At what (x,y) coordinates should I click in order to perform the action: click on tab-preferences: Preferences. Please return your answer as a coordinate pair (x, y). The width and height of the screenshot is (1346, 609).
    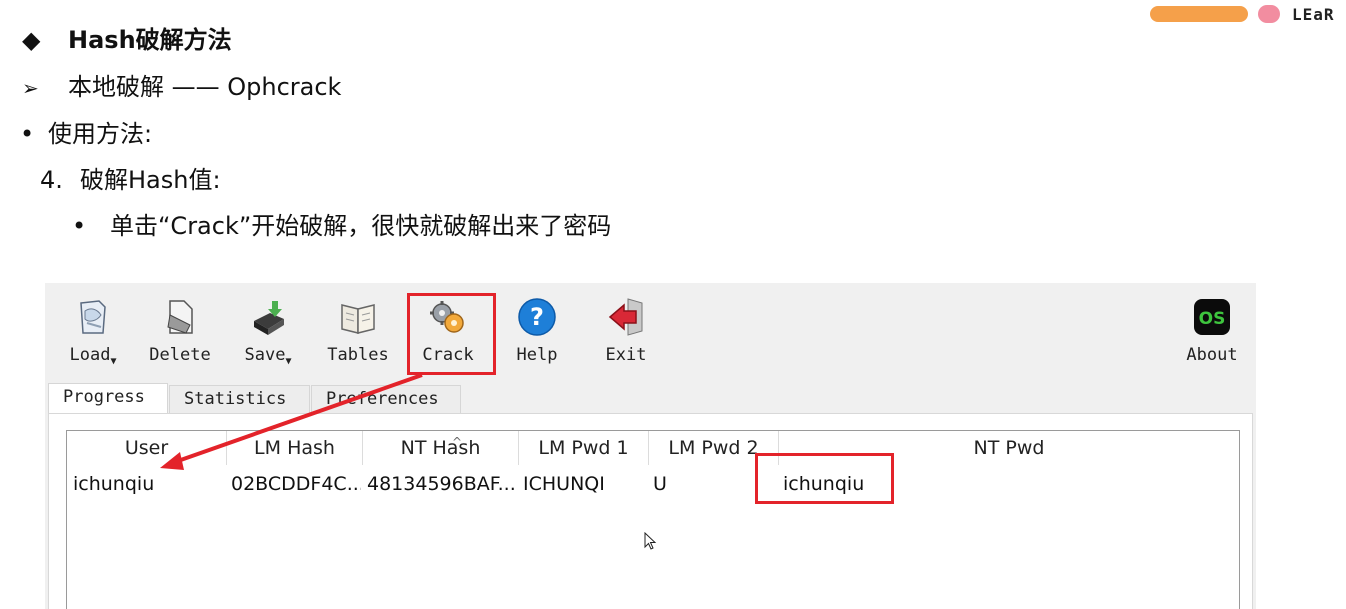
    Looking at the image, I should click on (386, 399).